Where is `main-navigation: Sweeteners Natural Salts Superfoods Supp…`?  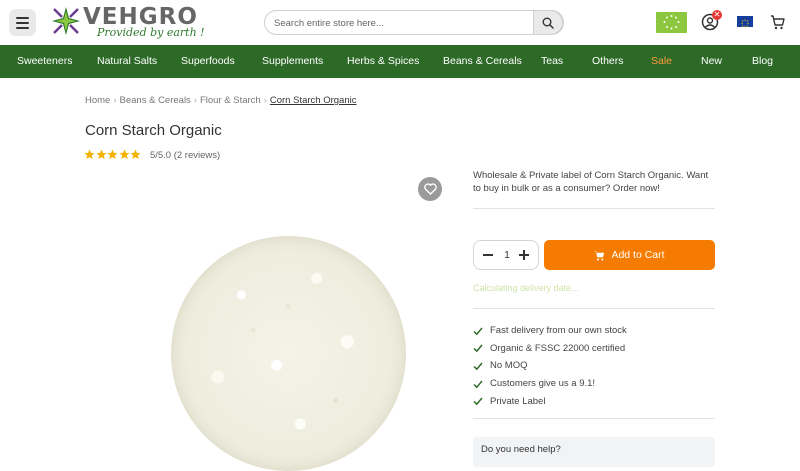
main-navigation: Sweeteners Natural Salts Superfoods Supp… is located at coordinates (400, 61).